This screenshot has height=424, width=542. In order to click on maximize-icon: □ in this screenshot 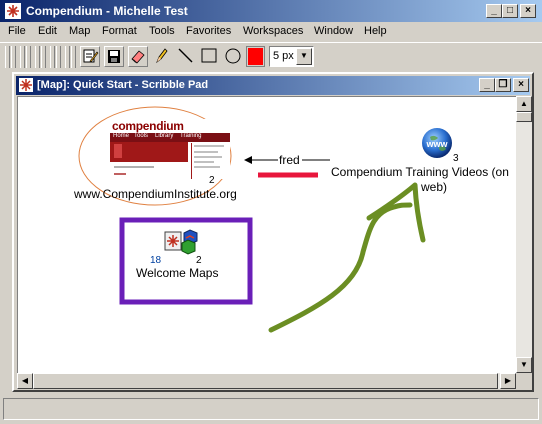, I will do `click(510, 10)`.